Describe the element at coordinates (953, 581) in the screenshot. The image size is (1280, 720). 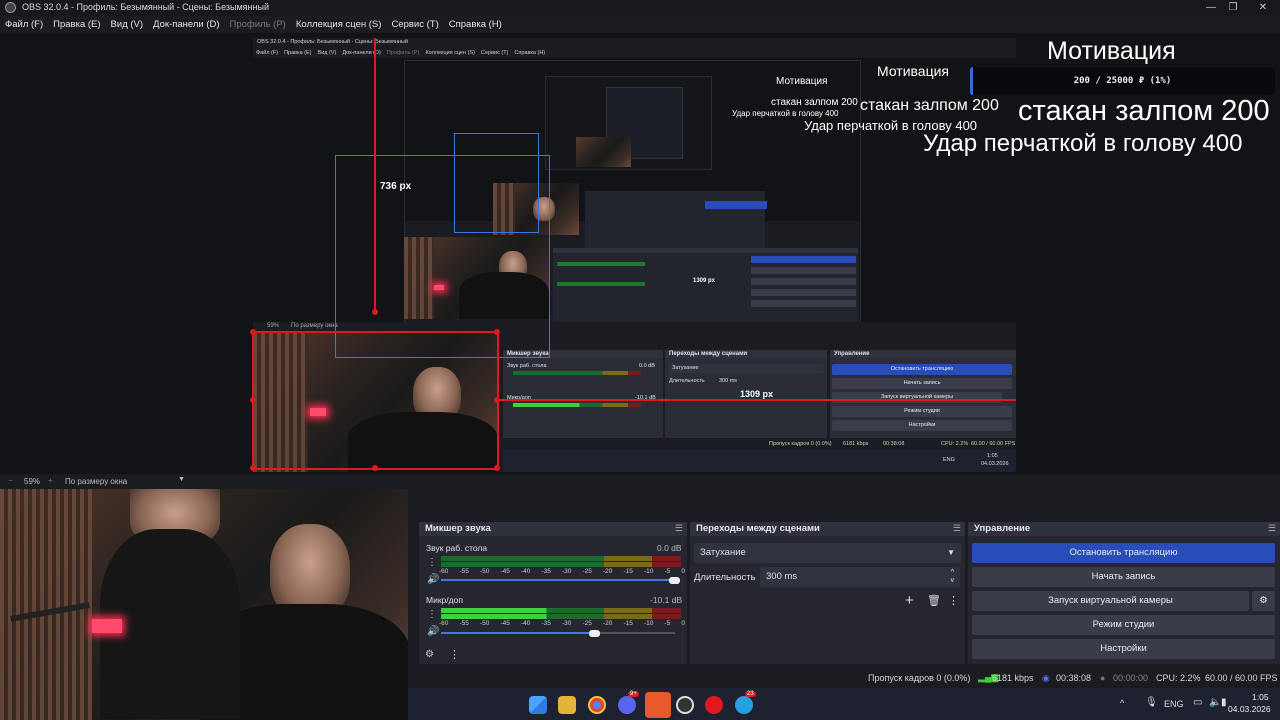
I see `chevron-down-icon: v` at that location.